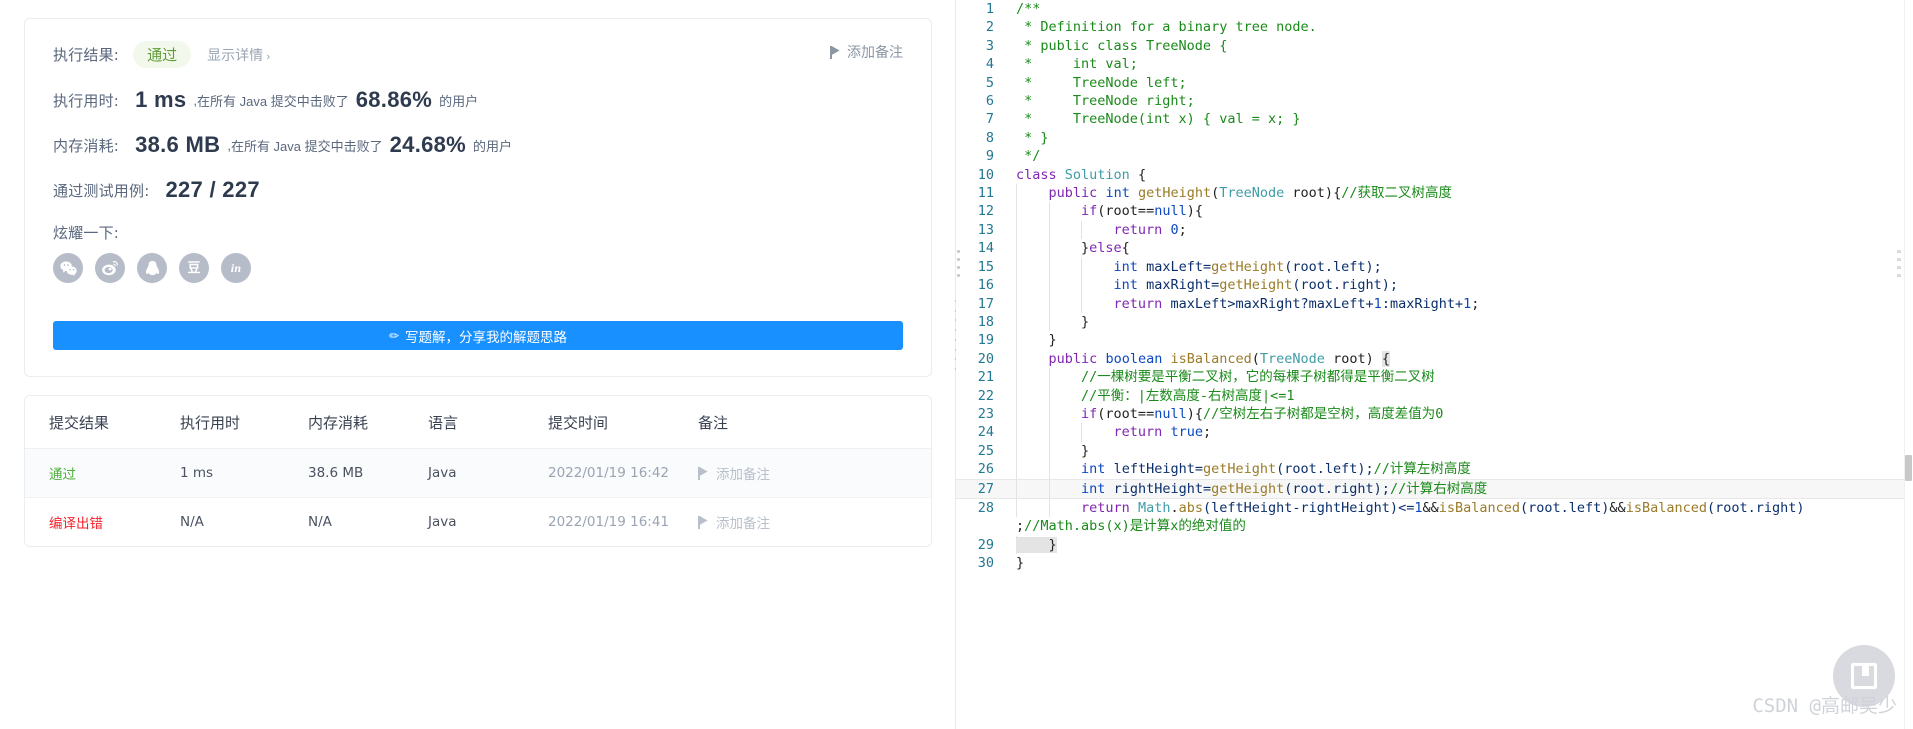  I want to click on code-token: maxRight=, so click(1183, 285).